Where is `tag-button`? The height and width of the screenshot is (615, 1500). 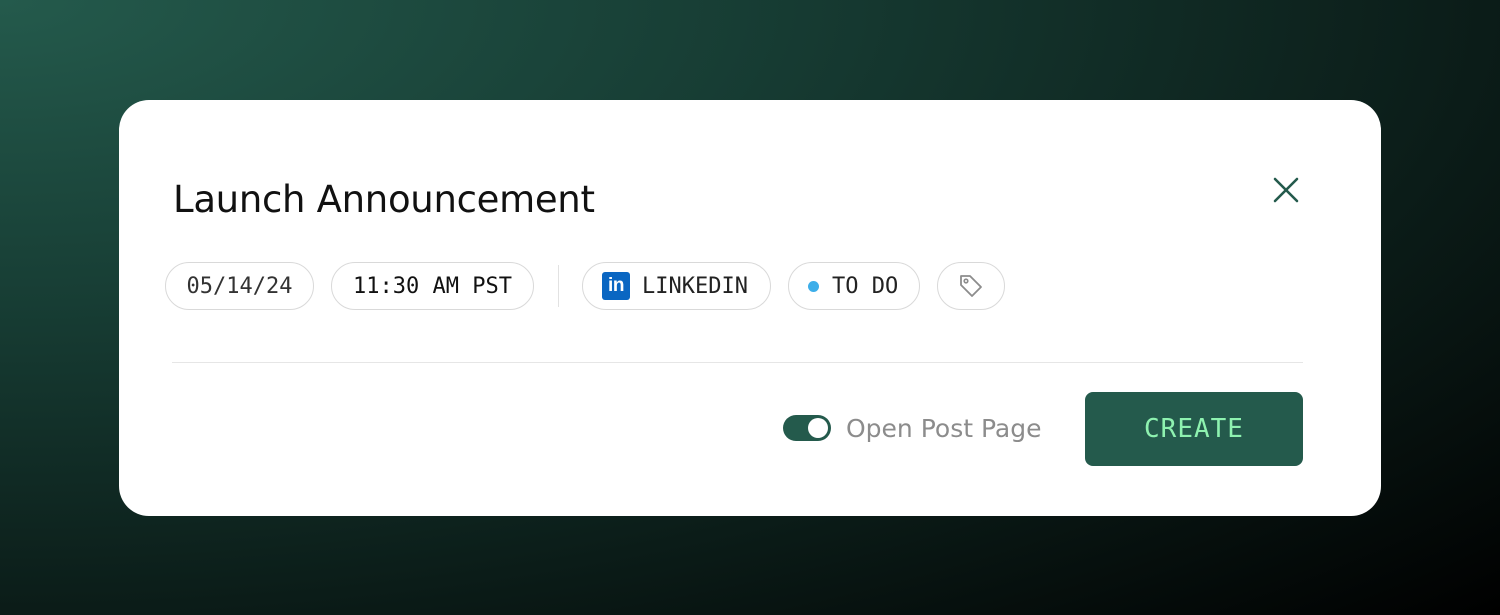
tag-button is located at coordinates (971, 286).